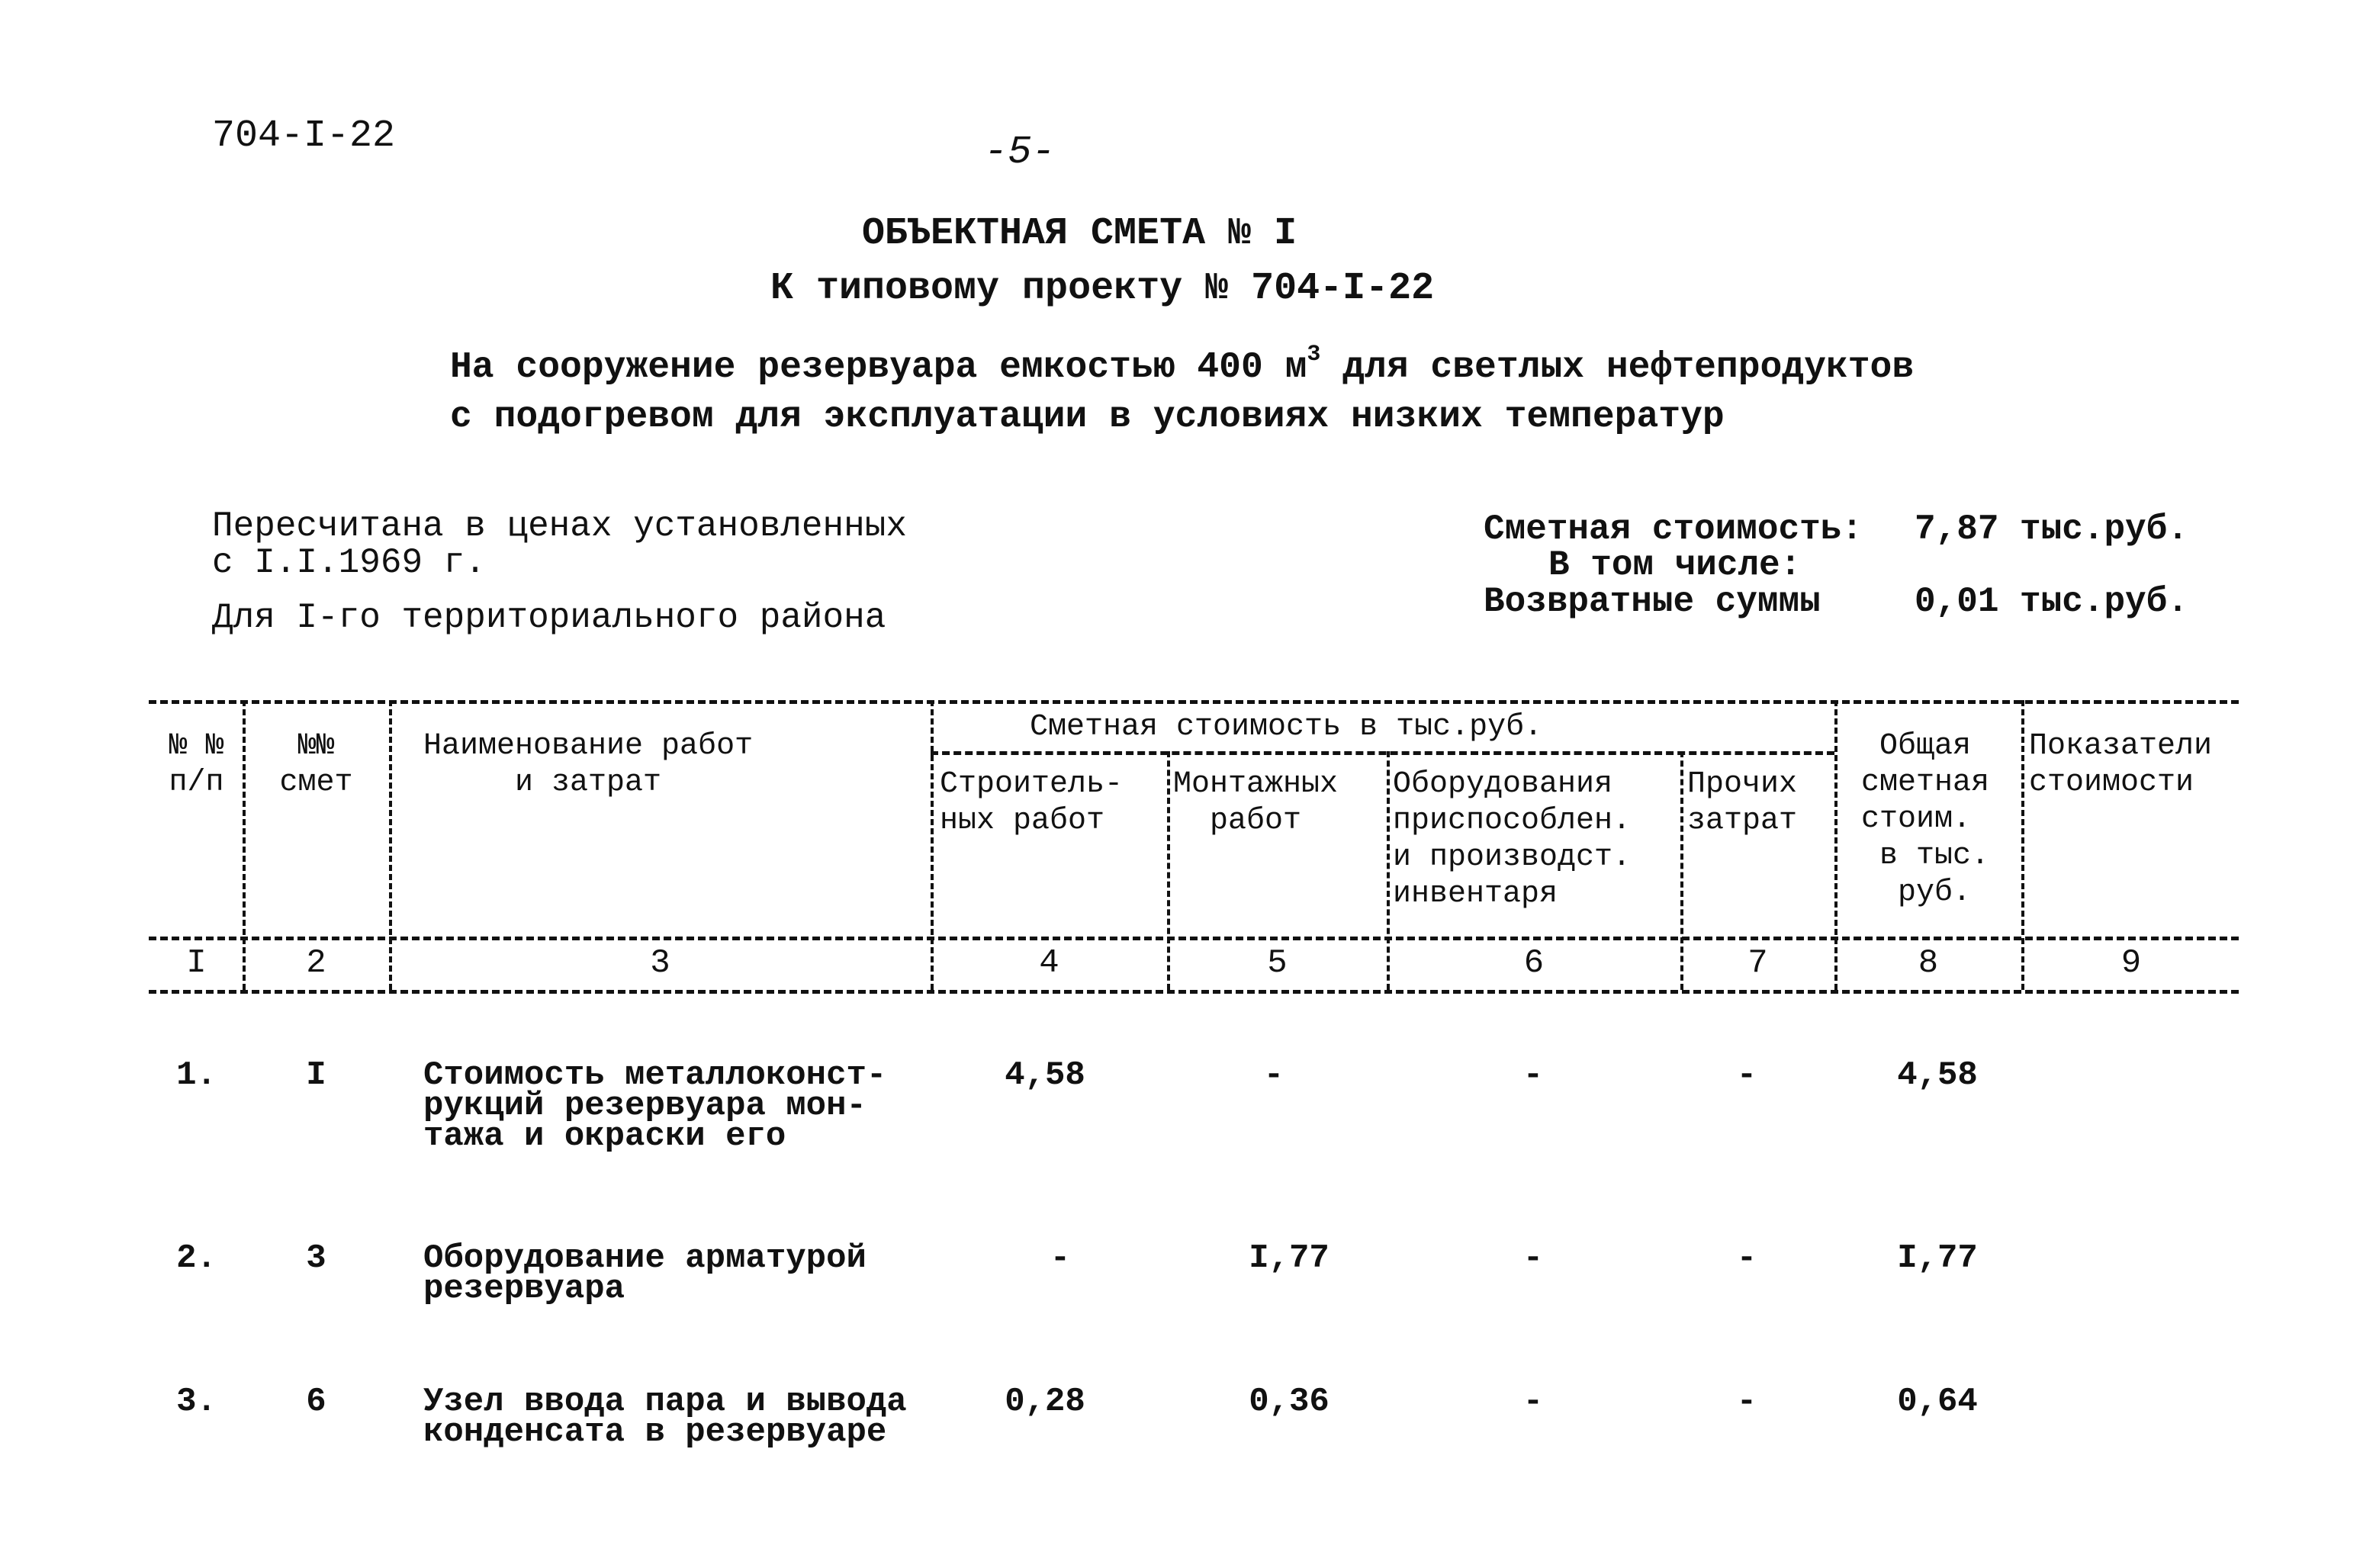 Image resolution: width=2360 pixels, height=1568 pixels. I want to click on work-name: Оборудование арматурой резервуара, so click(645, 1273).